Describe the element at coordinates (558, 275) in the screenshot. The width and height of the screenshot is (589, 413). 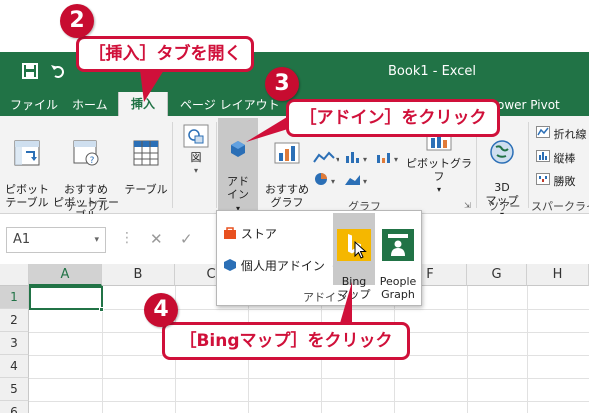
I see `column-header: H` at that location.